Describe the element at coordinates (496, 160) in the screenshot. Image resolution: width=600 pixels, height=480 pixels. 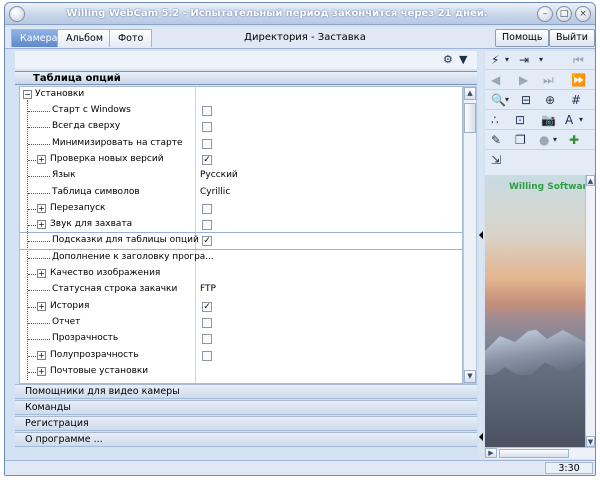
I see `exit-icon: ⇲` at that location.